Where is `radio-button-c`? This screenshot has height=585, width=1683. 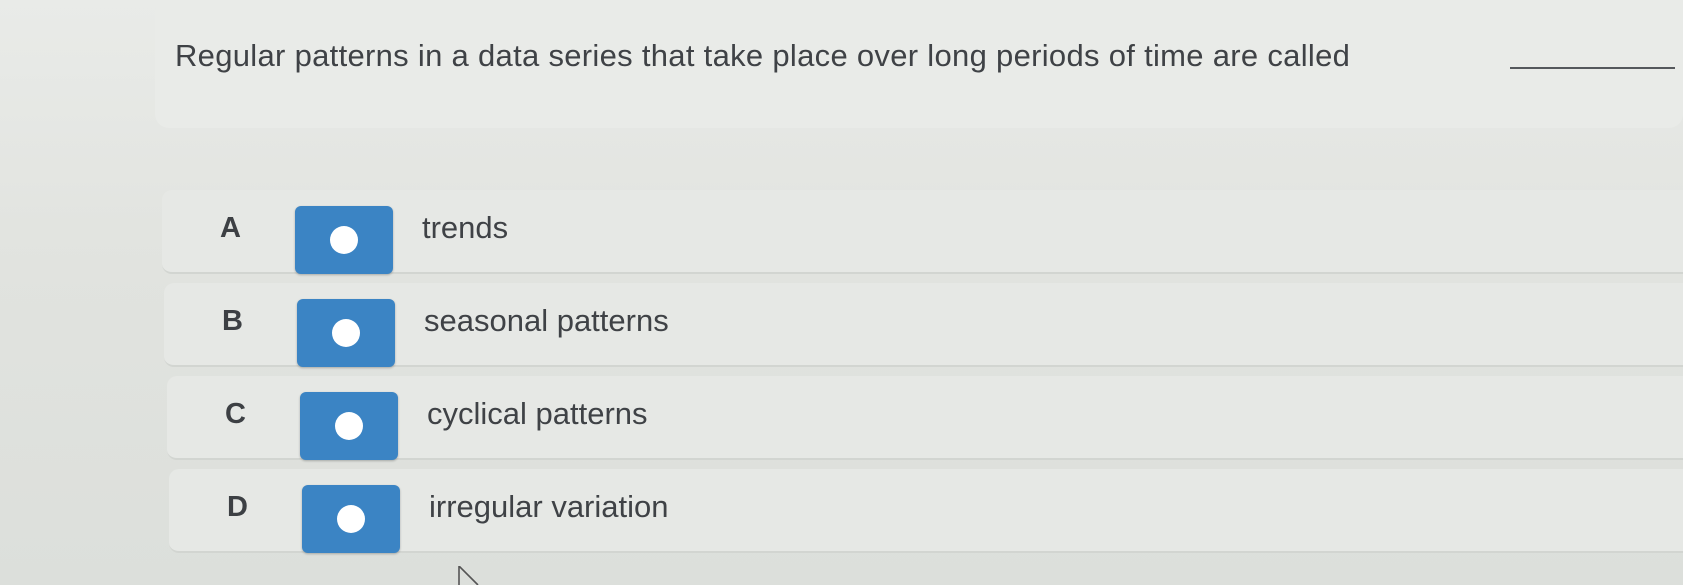
radio-button-c is located at coordinates (349, 426).